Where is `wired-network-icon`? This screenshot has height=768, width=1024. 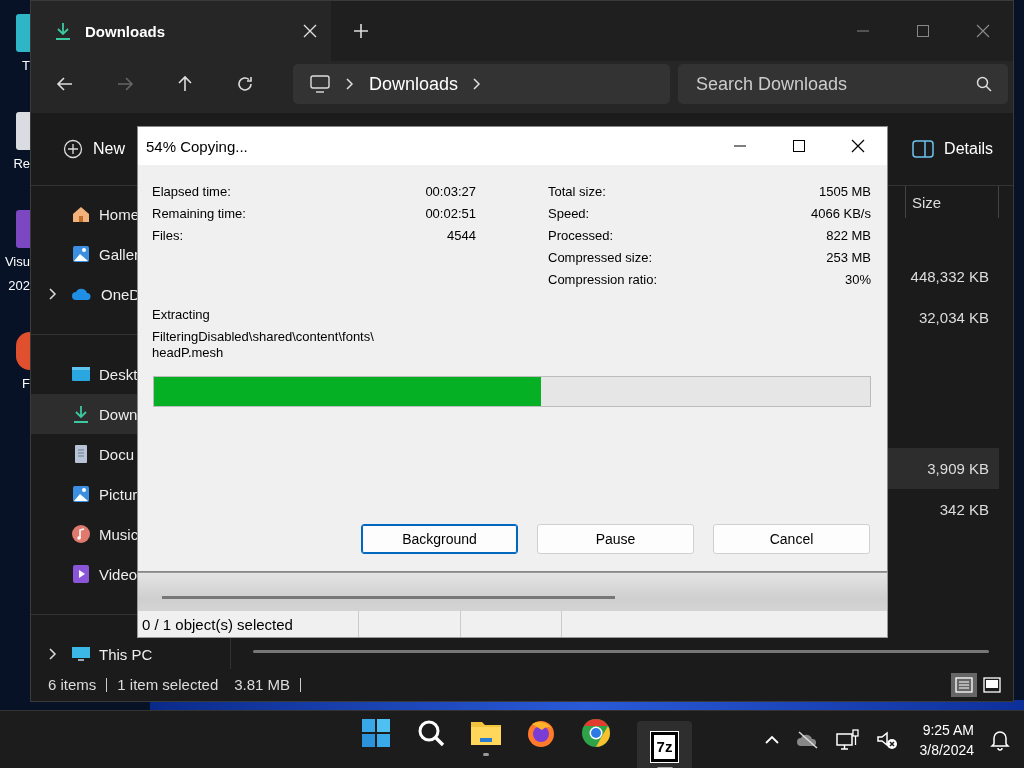
wired-network-icon is located at coordinates (847, 740).